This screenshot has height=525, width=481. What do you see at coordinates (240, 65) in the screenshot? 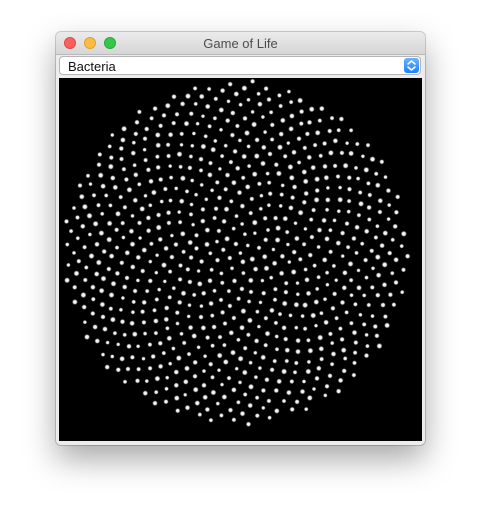
I see `simulation-select: Bacteria` at bounding box center [240, 65].